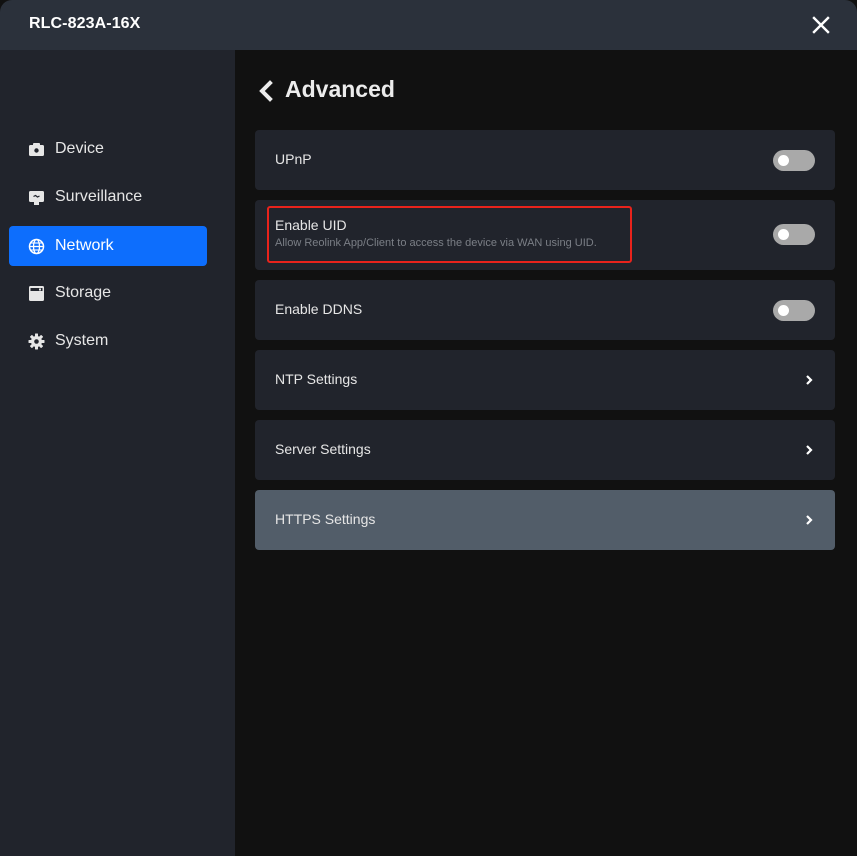  What do you see at coordinates (428, 25) in the screenshot?
I see `title-bar: RLC-823A-16X` at bounding box center [428, 25].